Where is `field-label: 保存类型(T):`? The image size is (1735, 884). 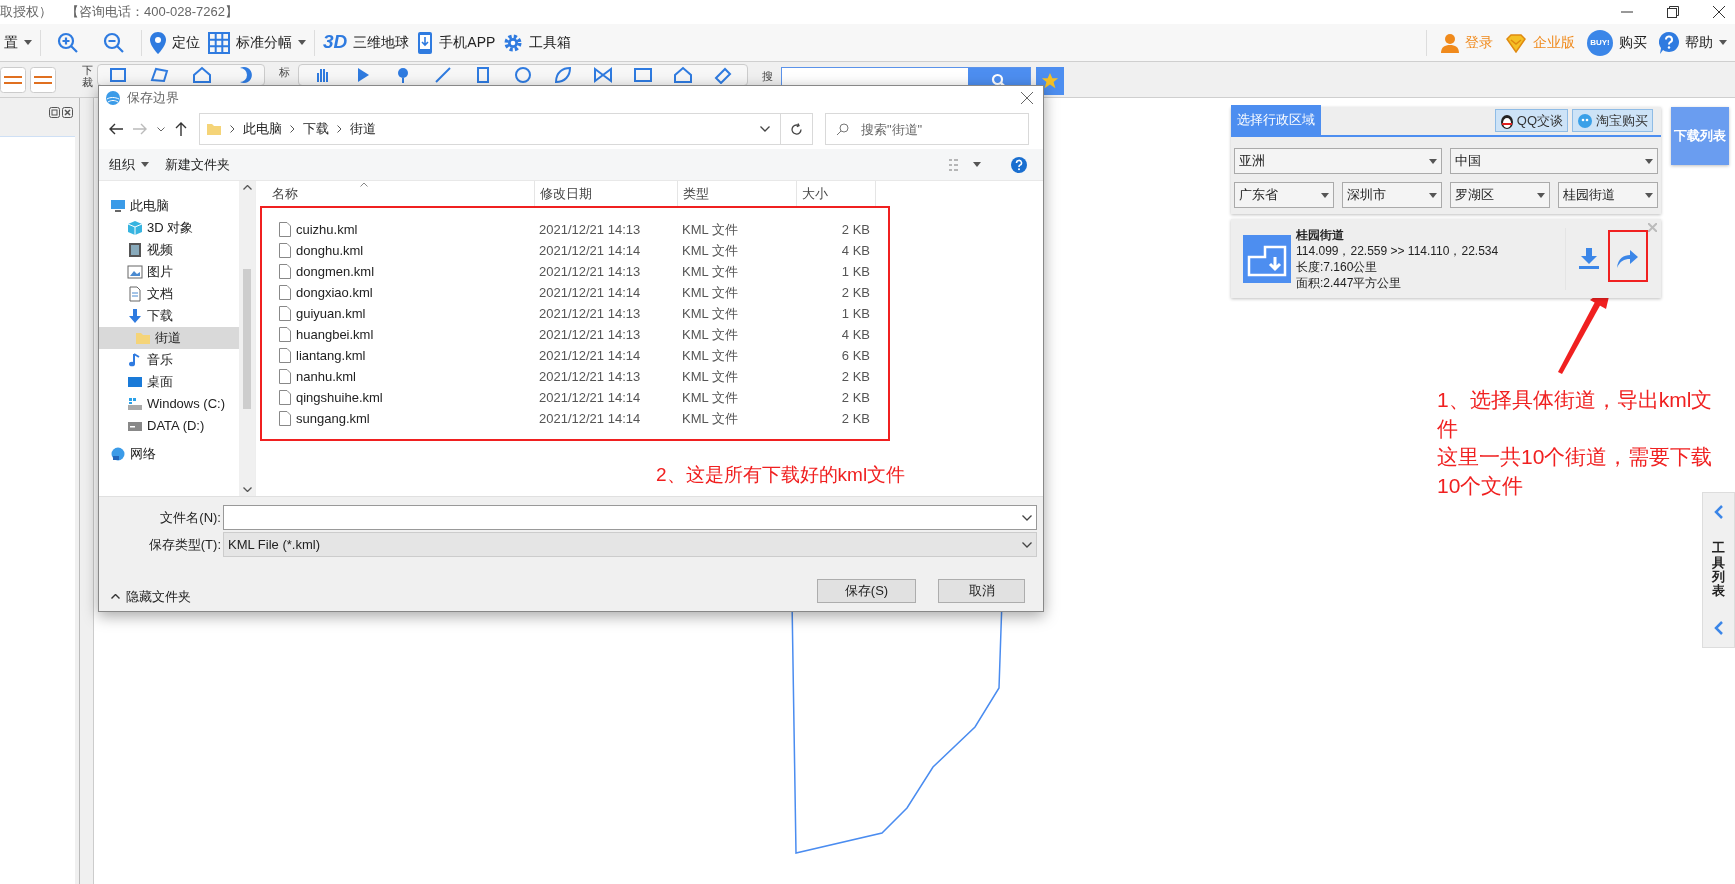
field-label: 保存类型(T): is located at coordinates (184, 544).